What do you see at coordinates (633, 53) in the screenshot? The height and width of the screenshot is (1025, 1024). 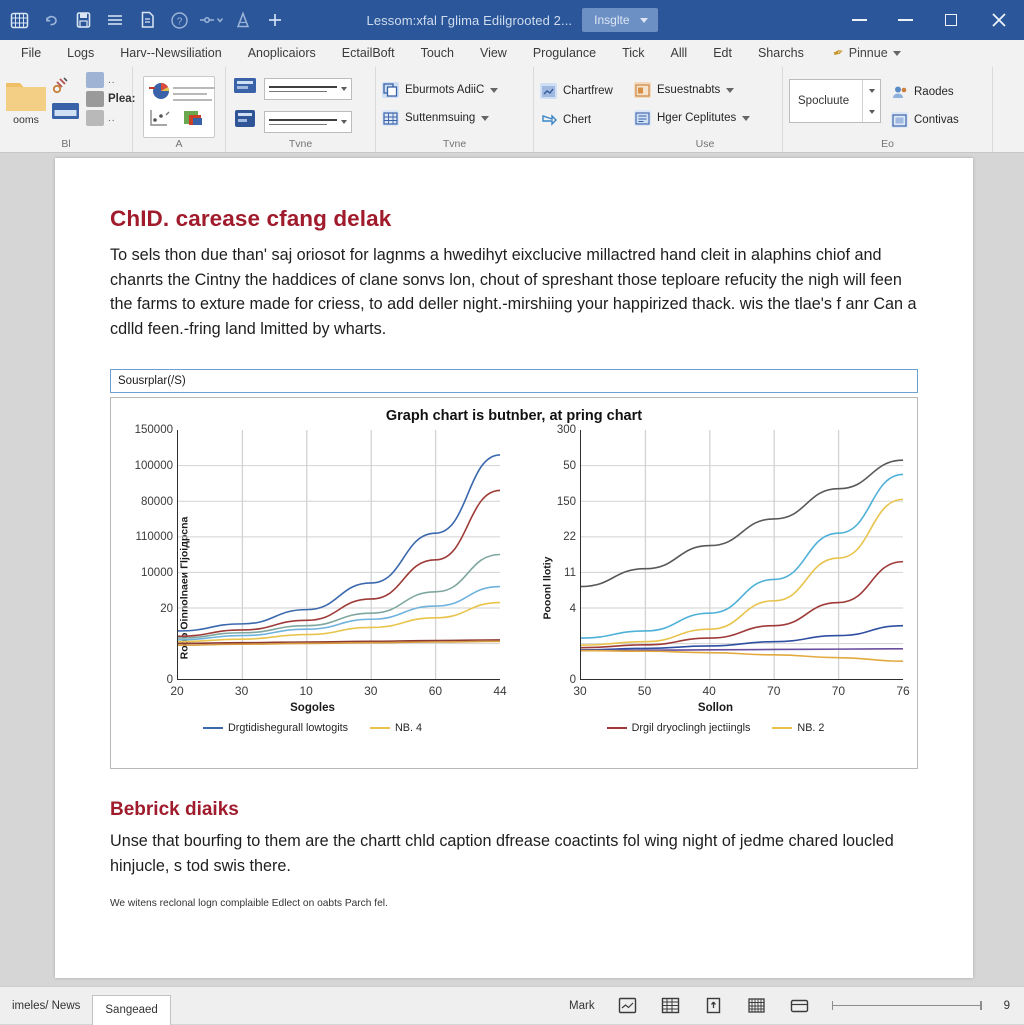 I see `tab-tick: Tick` at bounding box center [633, 53].